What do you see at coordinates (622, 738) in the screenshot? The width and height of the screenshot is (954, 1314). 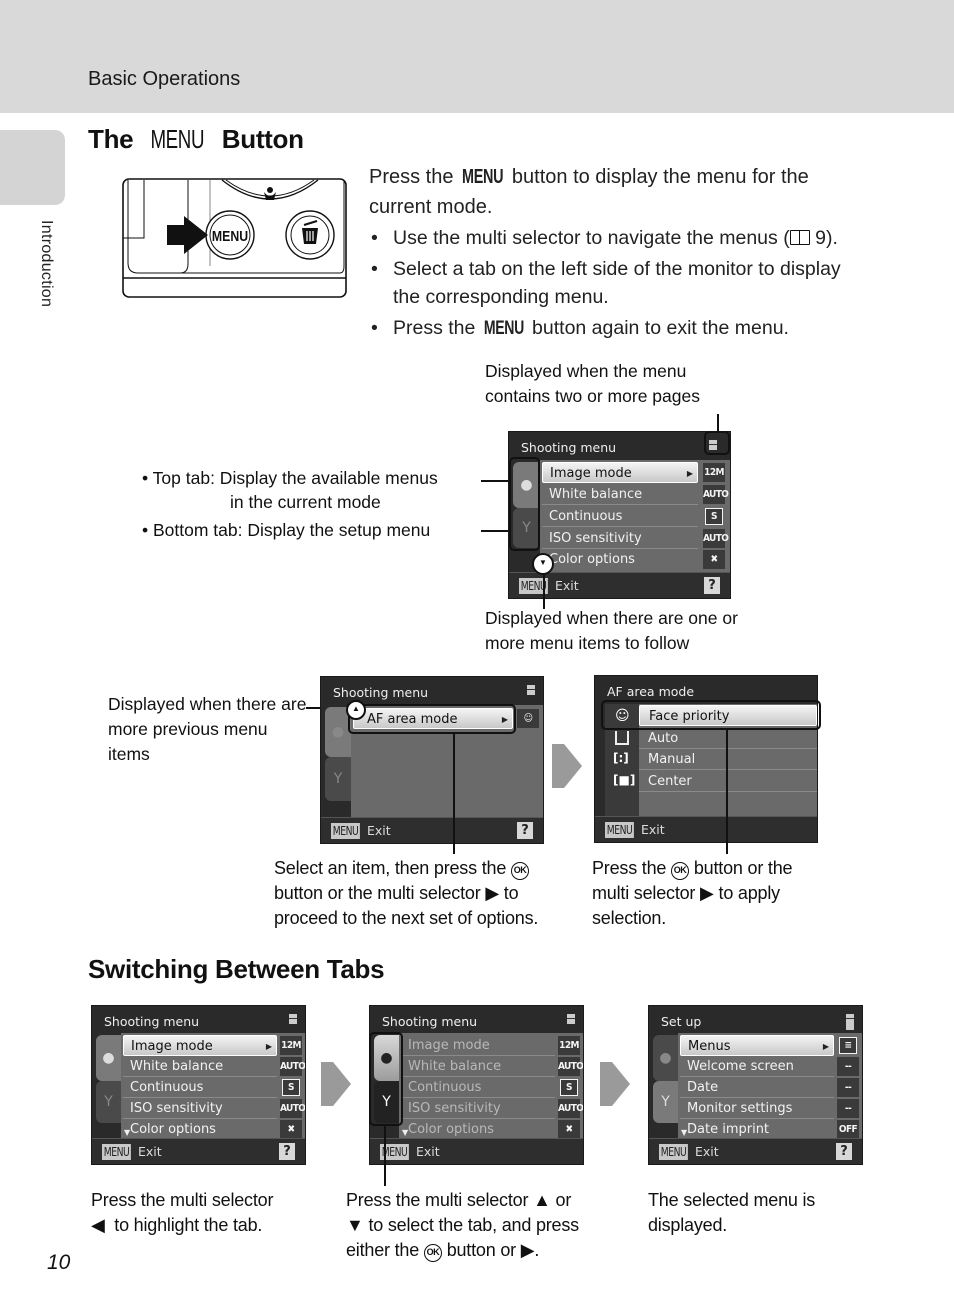 I see `auto-area-icon` at bounding box center [622, 738].